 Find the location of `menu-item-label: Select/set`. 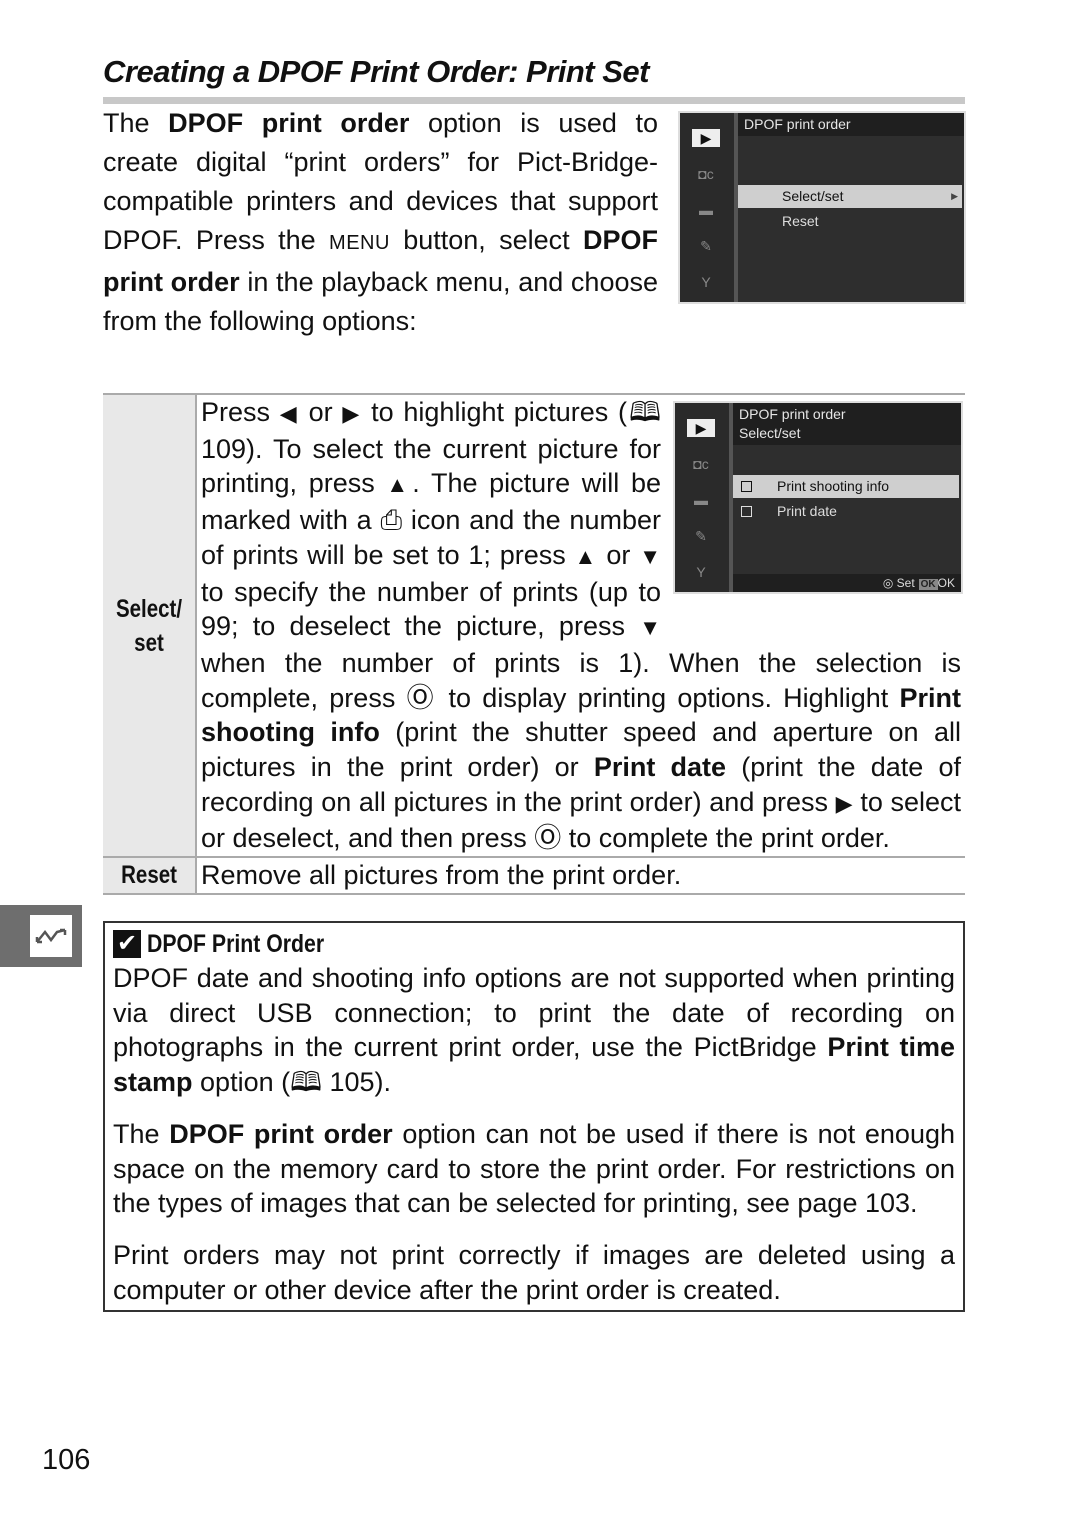

menu-item-label: Select/set is located at coordinates (813, 196).